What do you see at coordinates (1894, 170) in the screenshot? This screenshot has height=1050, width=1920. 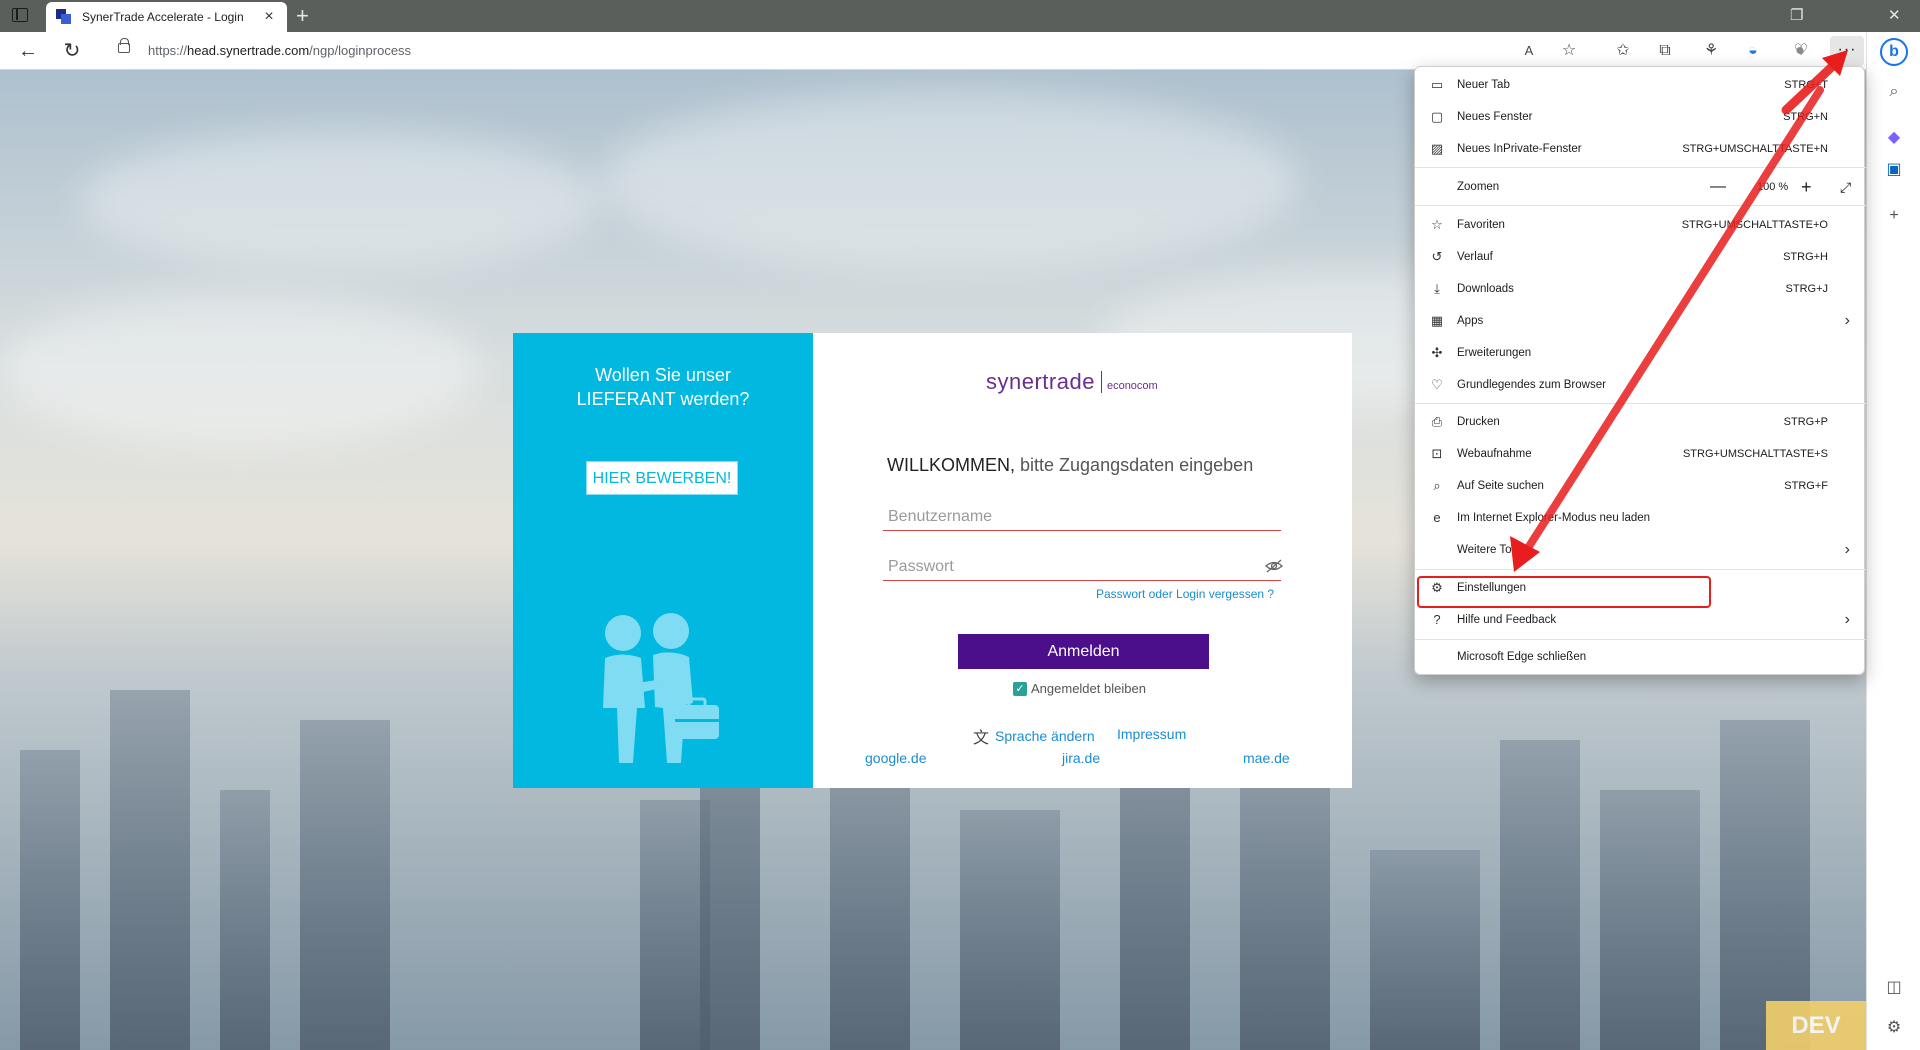 I see `outlook-icon: ▣` at bounding box center [1894, 170].